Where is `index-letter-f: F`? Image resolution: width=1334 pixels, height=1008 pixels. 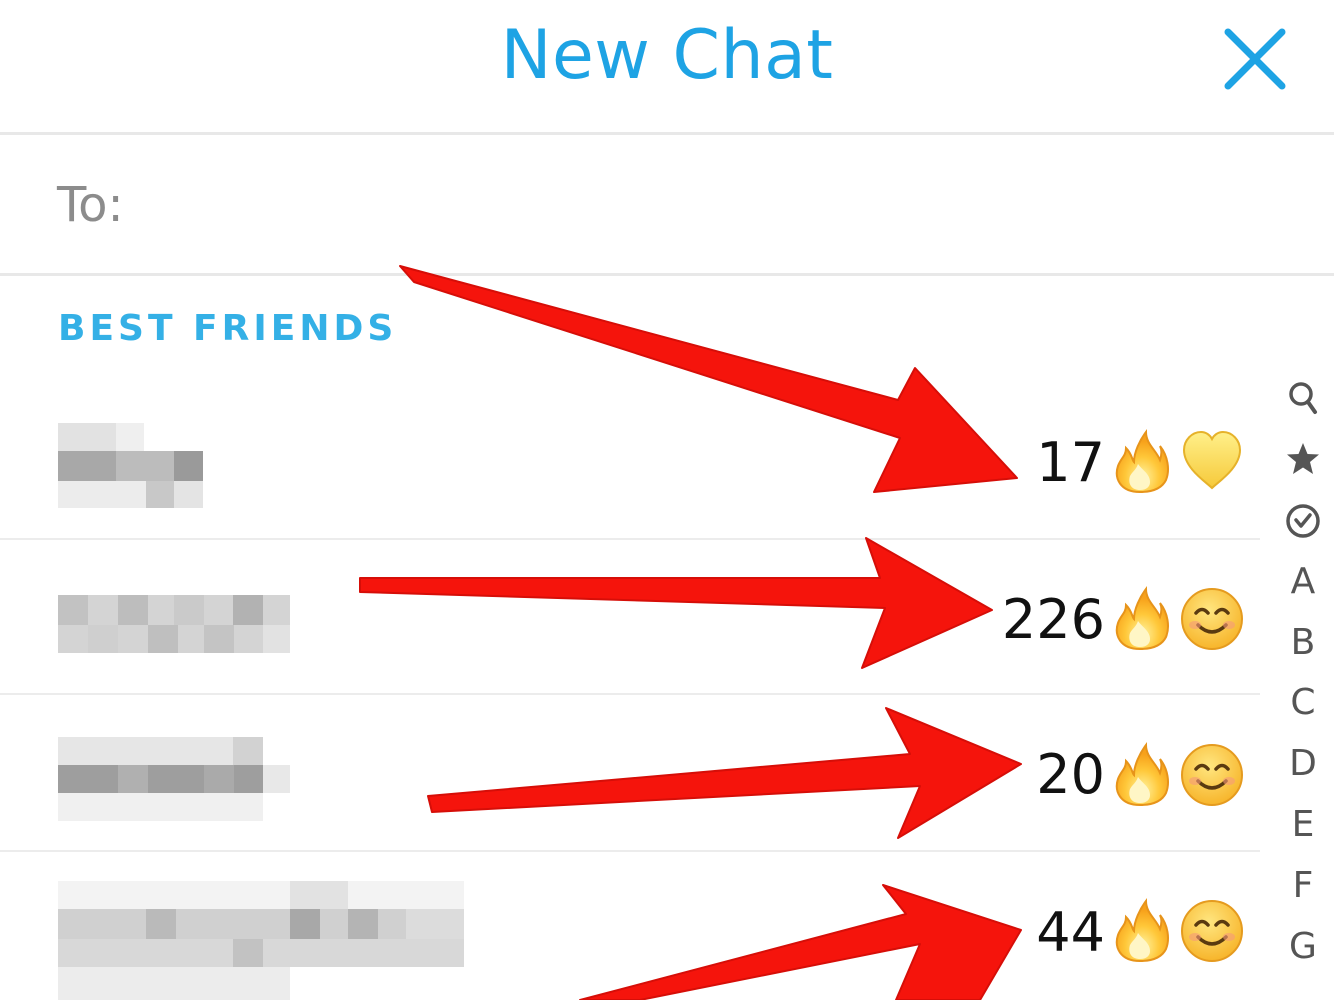
index-letter-f: F is located at coordinates (1303, 885).